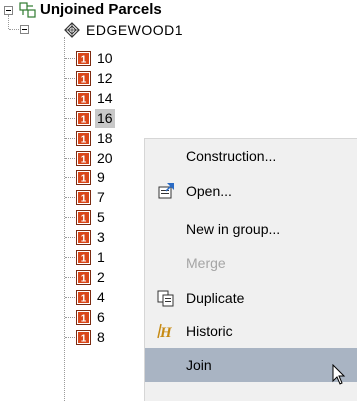 This screenshot has height=401, width=357. I want to click on parcel-item: 1 20, so click(95, 158).